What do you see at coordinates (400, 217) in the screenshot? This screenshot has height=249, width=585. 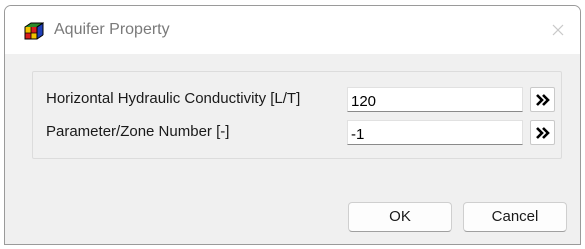 I see `ok-button: OK` at bounding box center [400, 217].